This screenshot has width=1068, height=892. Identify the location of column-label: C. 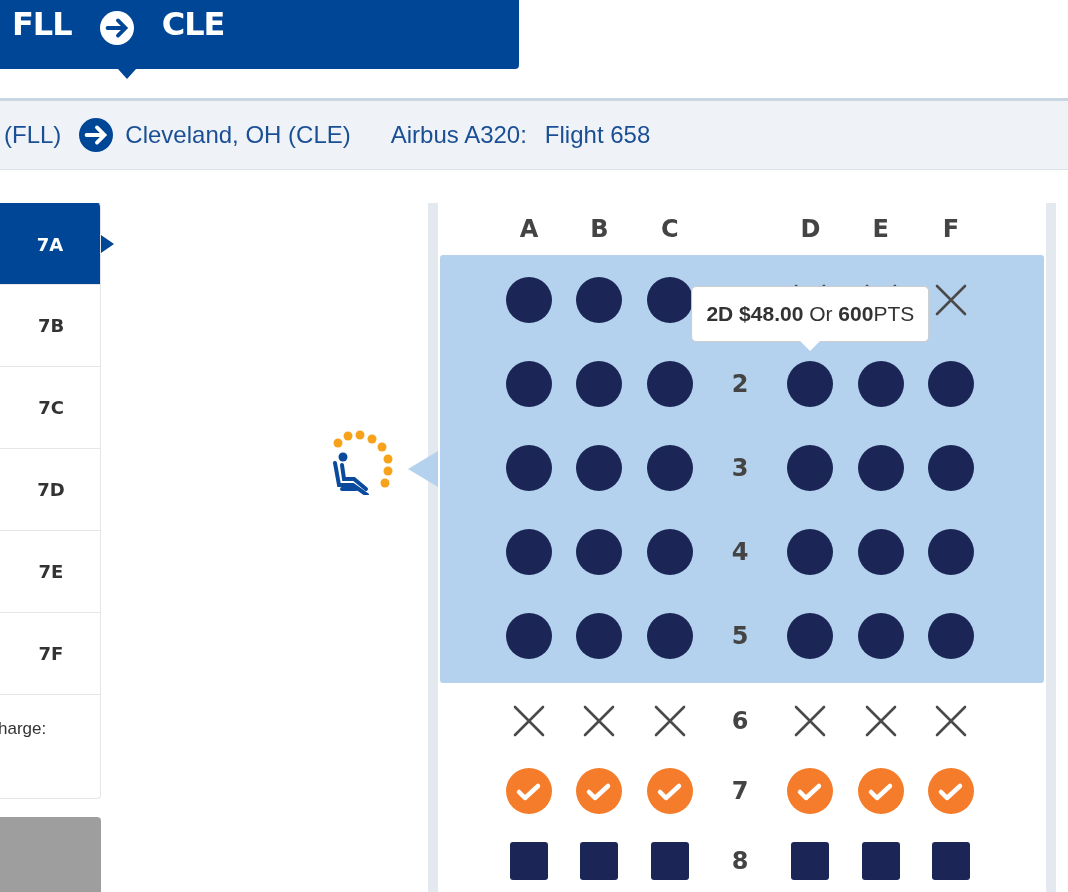
(669, 229).